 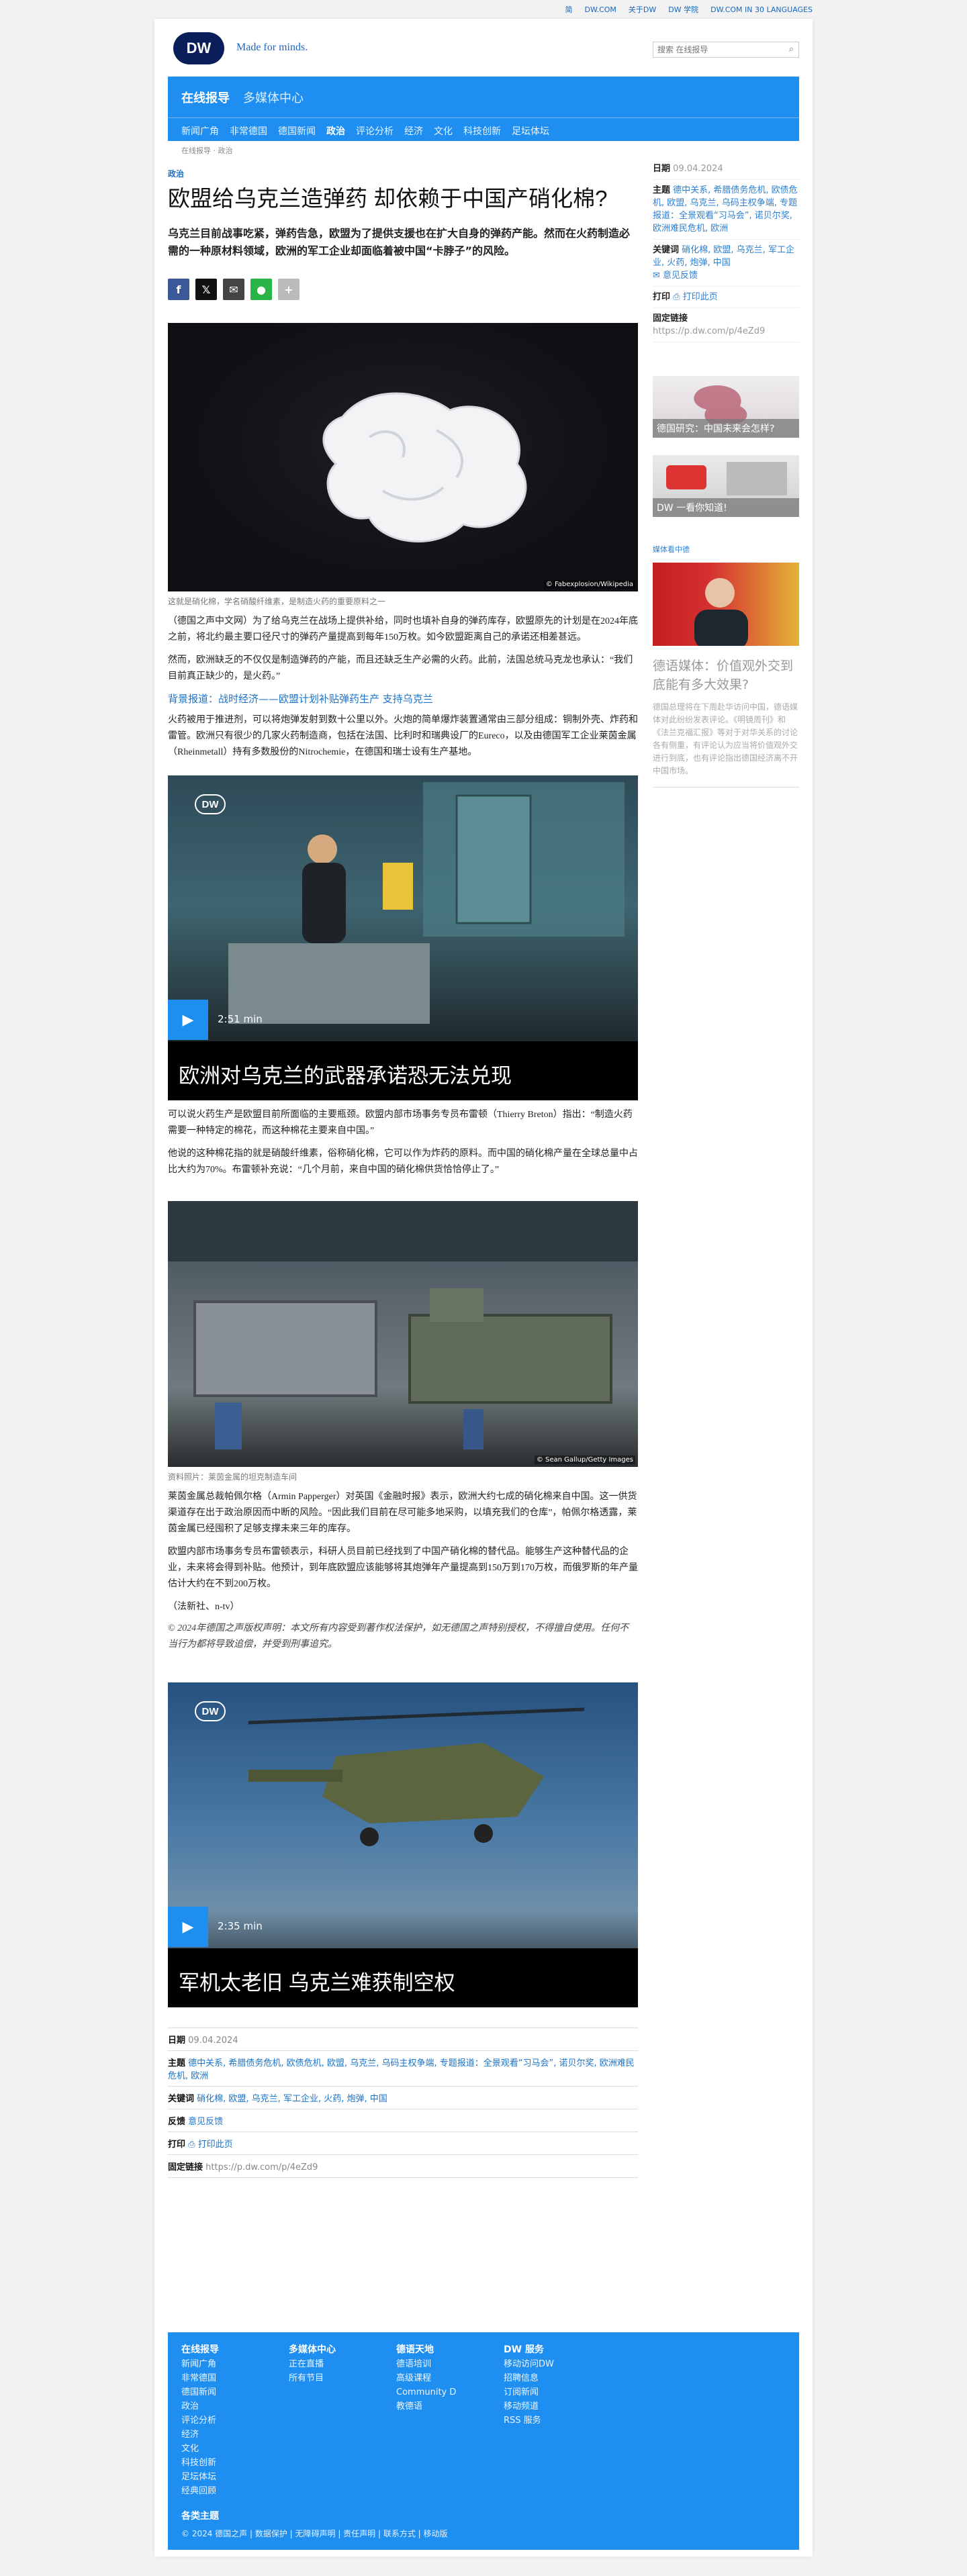 What do you see at coordinates (177, 2122) in the screenshot?
I see `meta-feedback-label: 反馈` at bounding box center [177, 2122].